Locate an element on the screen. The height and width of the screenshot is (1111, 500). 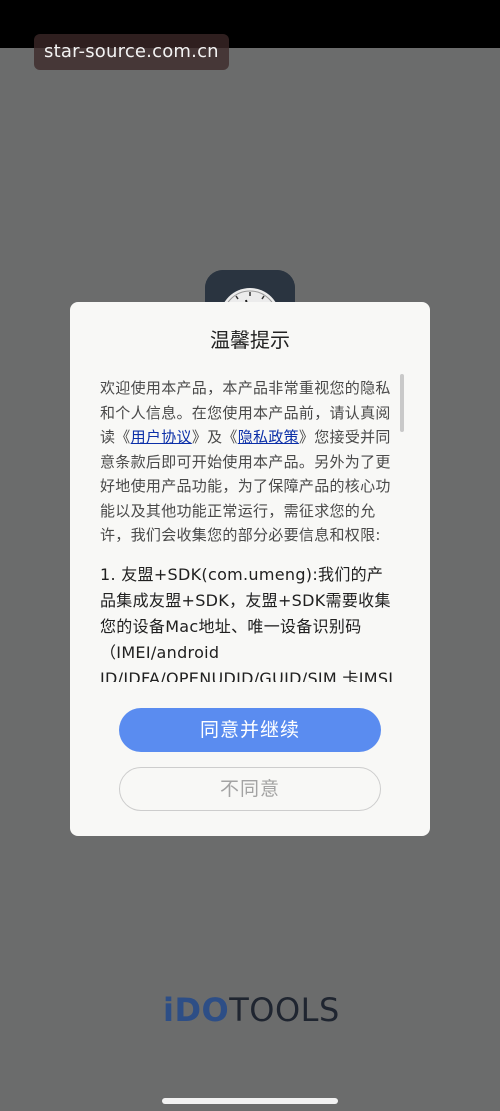
brand-logo: iDOTOOLS is located at coordinates (251, 1010).